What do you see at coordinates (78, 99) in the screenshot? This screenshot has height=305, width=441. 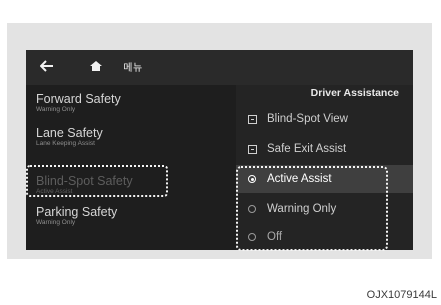 I see `menu-item-title: Forward Safety` at bounding box center [78, 99].